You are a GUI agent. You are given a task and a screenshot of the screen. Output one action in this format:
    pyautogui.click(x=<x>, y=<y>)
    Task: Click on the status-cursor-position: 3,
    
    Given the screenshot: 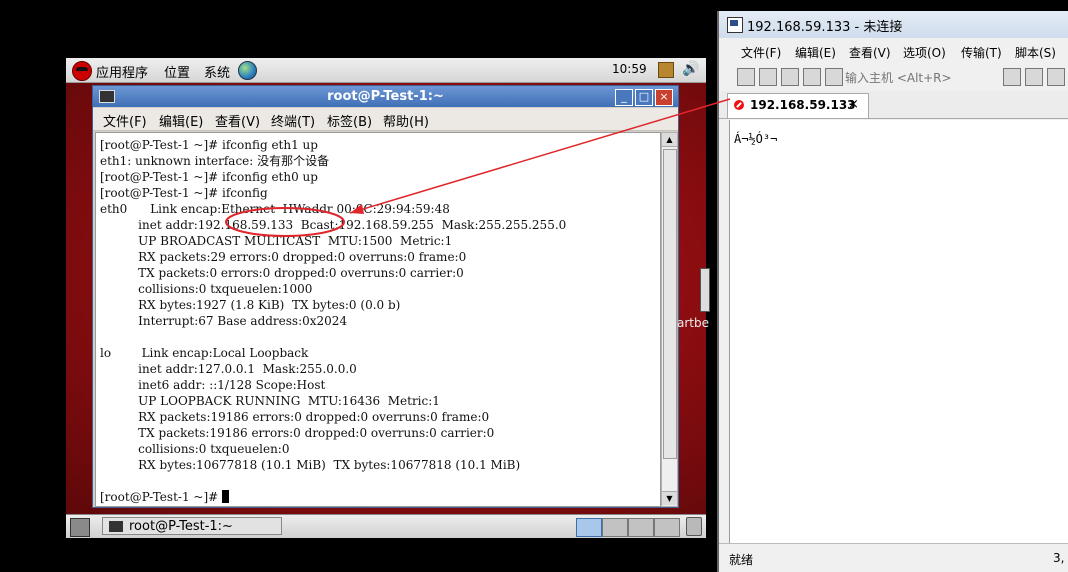 What is the action you would take?
    pyautogui.click(x=1059, y=558)
    